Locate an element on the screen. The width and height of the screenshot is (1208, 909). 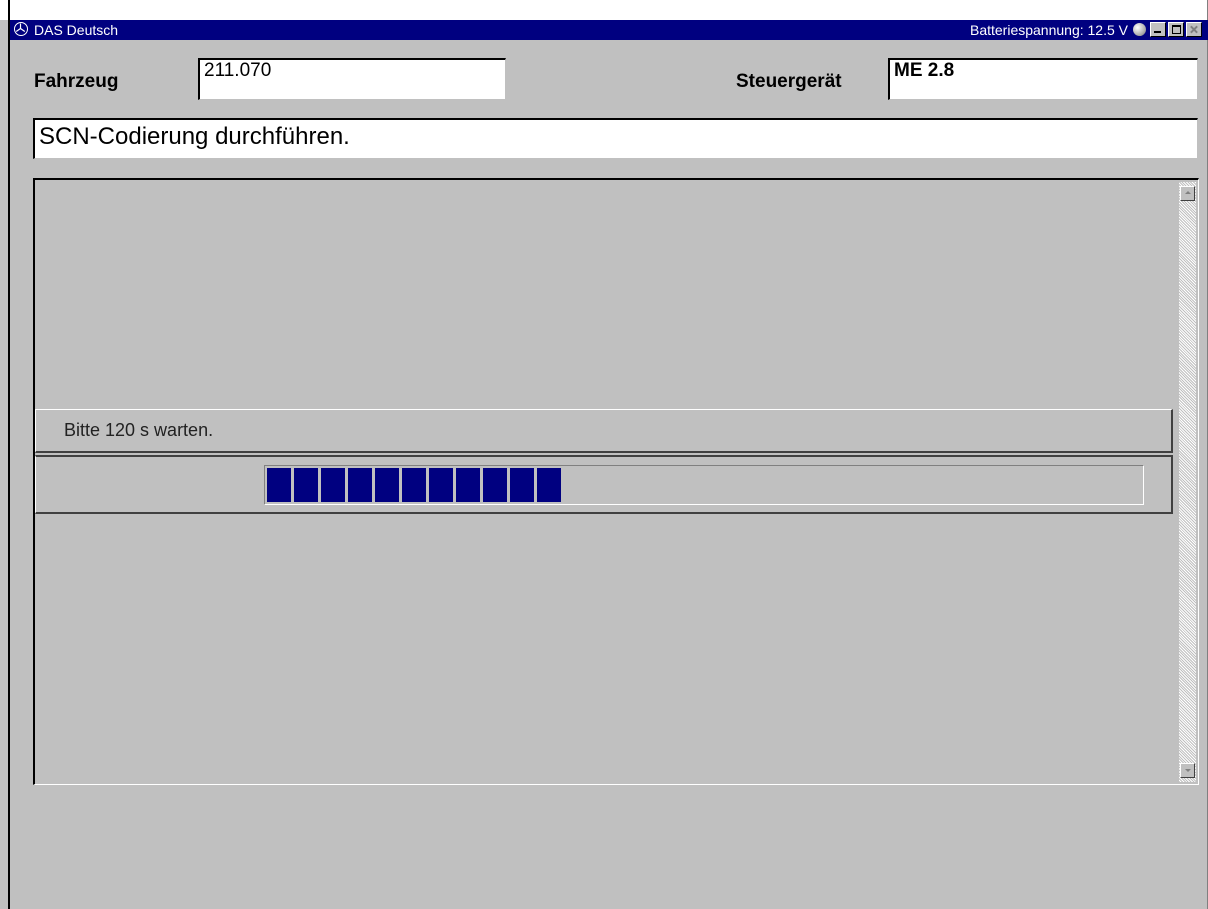
close-button is located at coordinates (1194, 29).